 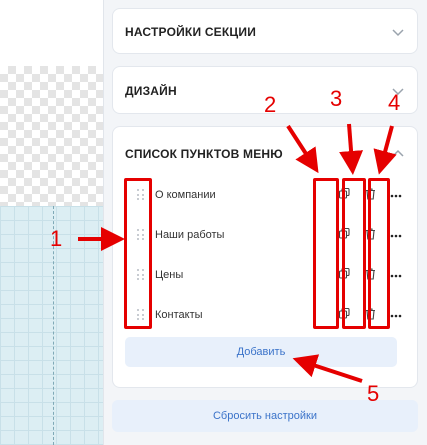 What do you see at coordinates (394, 102) in the screenshot?
I see `annotation-label-4: 4` at bounding box center [394, 102].